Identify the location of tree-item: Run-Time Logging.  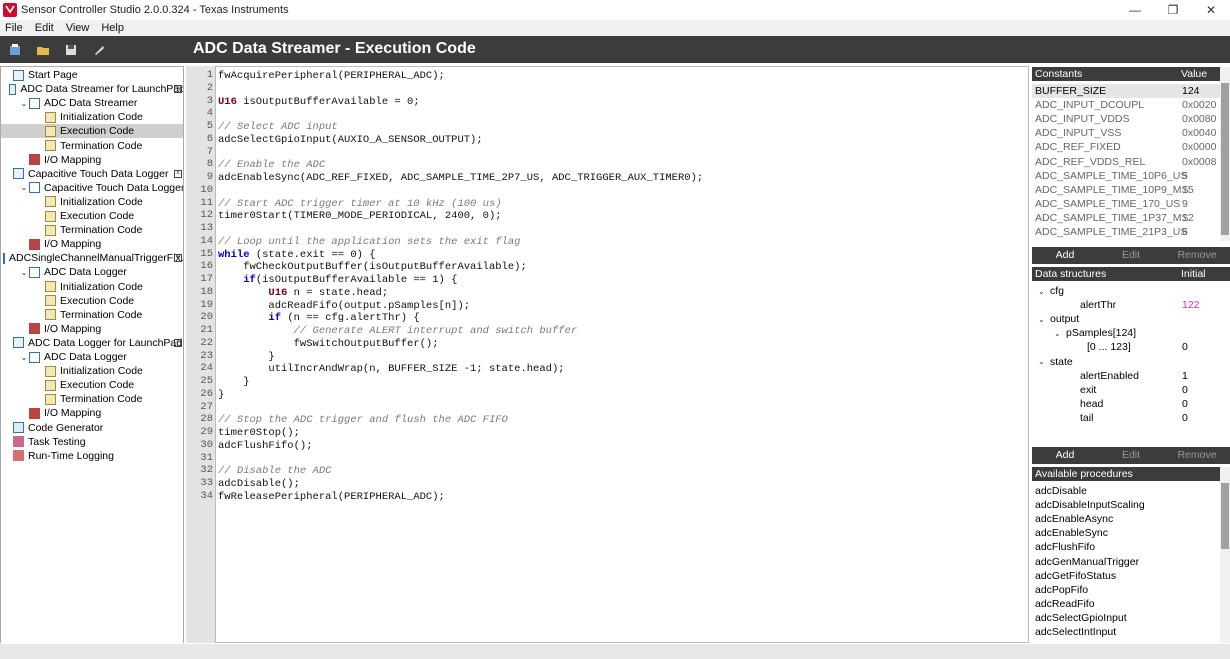
(92, 456).